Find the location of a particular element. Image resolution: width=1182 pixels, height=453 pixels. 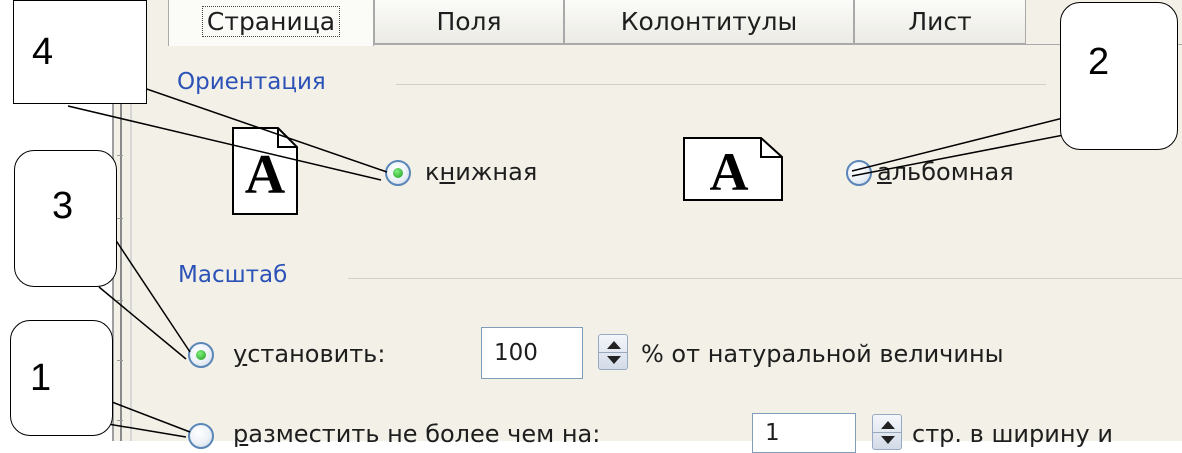

tab-margins: Поля is located at coordinates (469, 22).